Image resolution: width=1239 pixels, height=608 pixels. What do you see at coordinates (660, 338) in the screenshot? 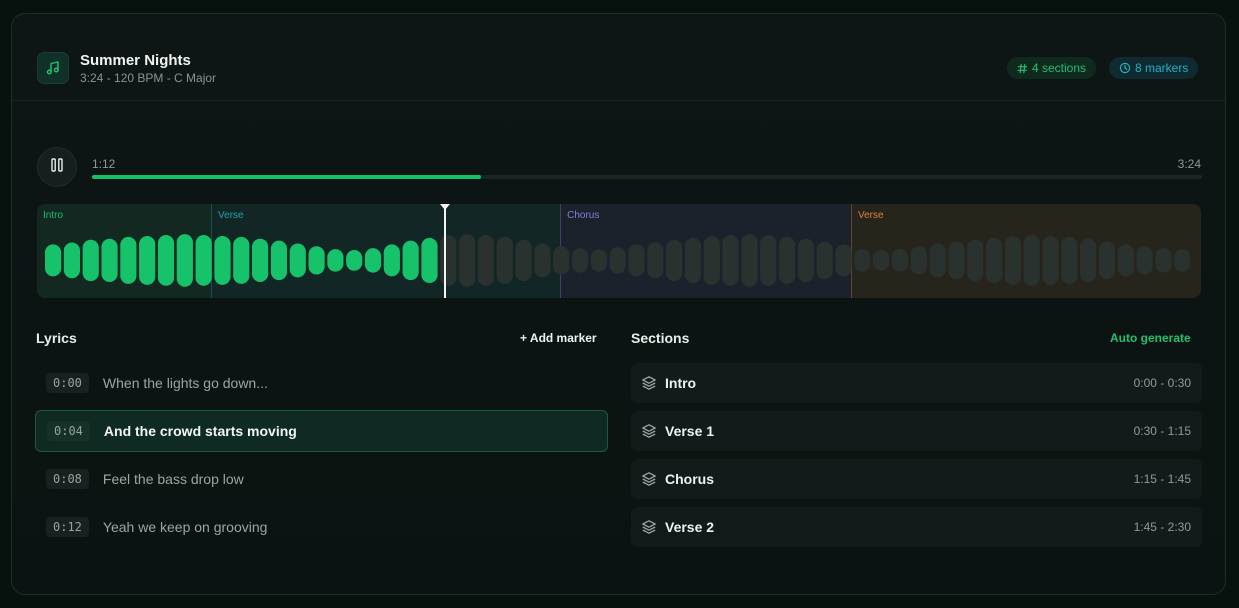
I see `sections-heading: Sections` at bounding box center [660, 338].